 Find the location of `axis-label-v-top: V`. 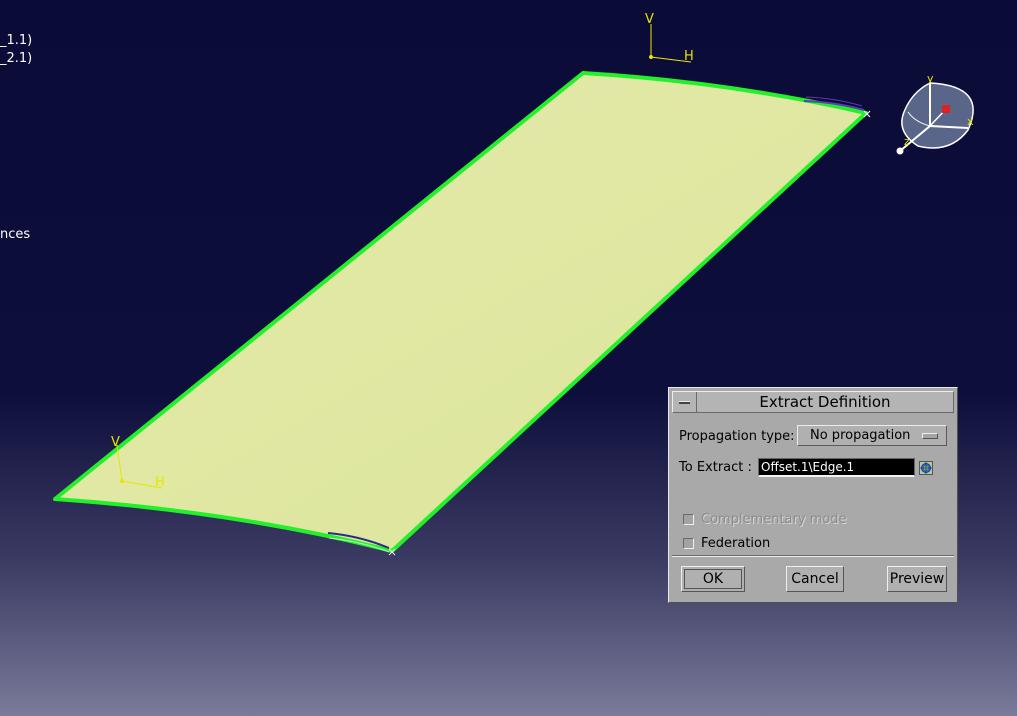

axis-label-v-top: V is located at coordinates (649, 19).